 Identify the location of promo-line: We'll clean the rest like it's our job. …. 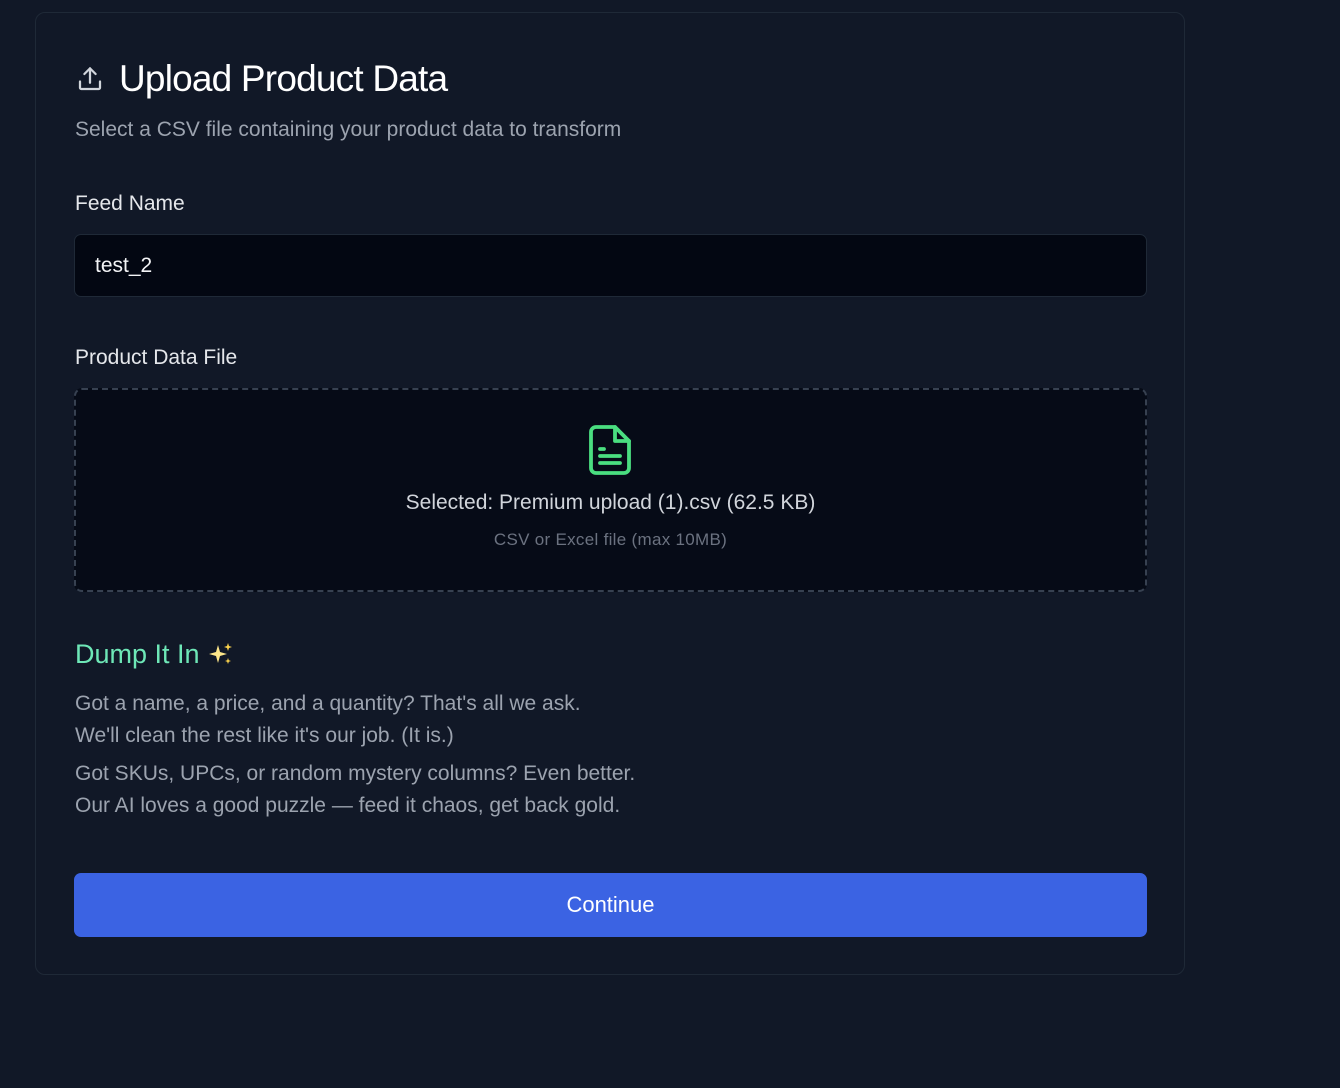
(264, 735).